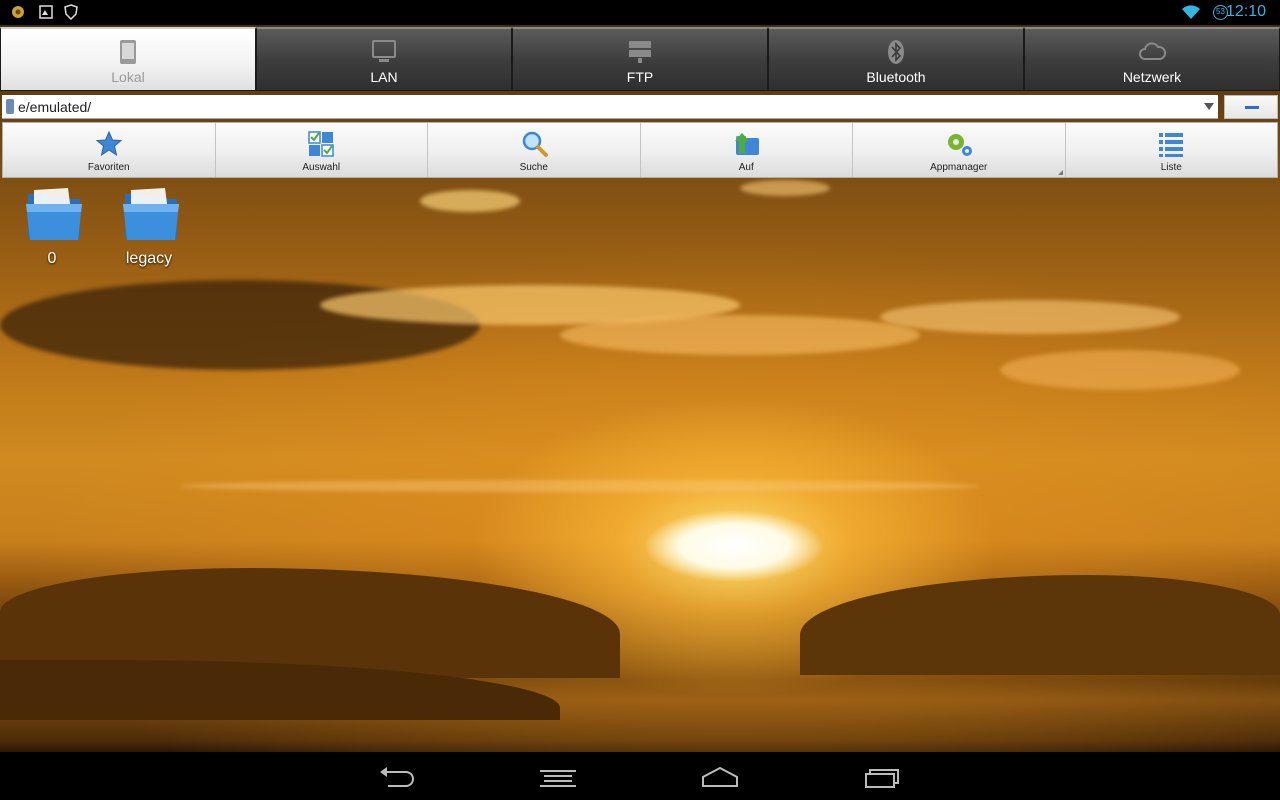 The image size is (1280, 800). Describe the element at coordinates (321, 144) in the screenshot. I see `select-grid-icon` at that location.